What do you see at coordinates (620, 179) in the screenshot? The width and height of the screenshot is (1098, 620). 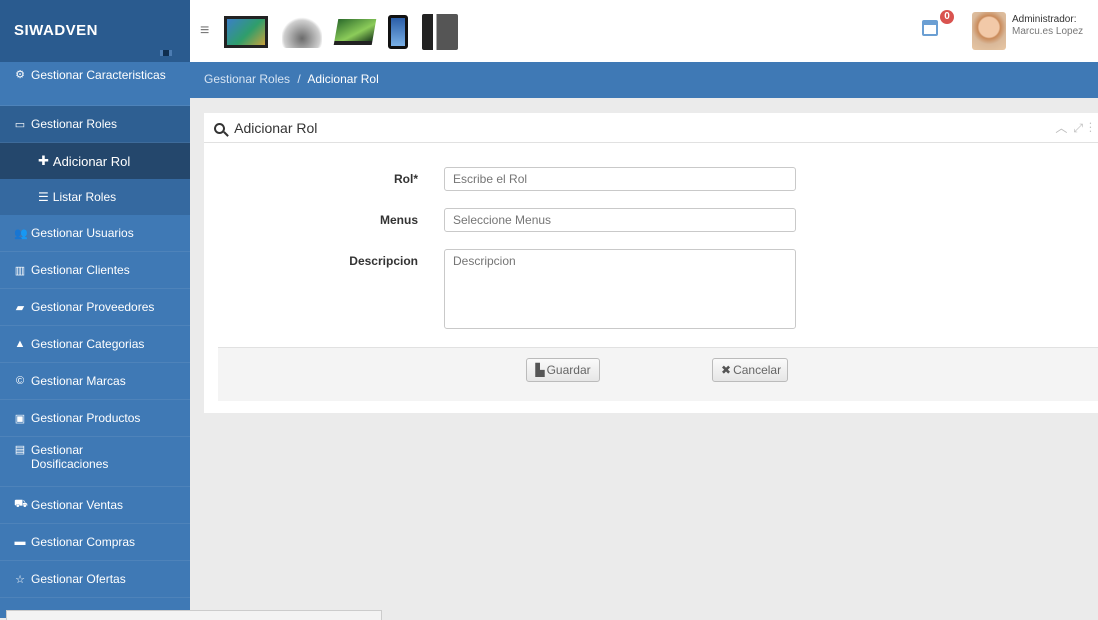 I see `rol-input` at bounding box center [620, 179].